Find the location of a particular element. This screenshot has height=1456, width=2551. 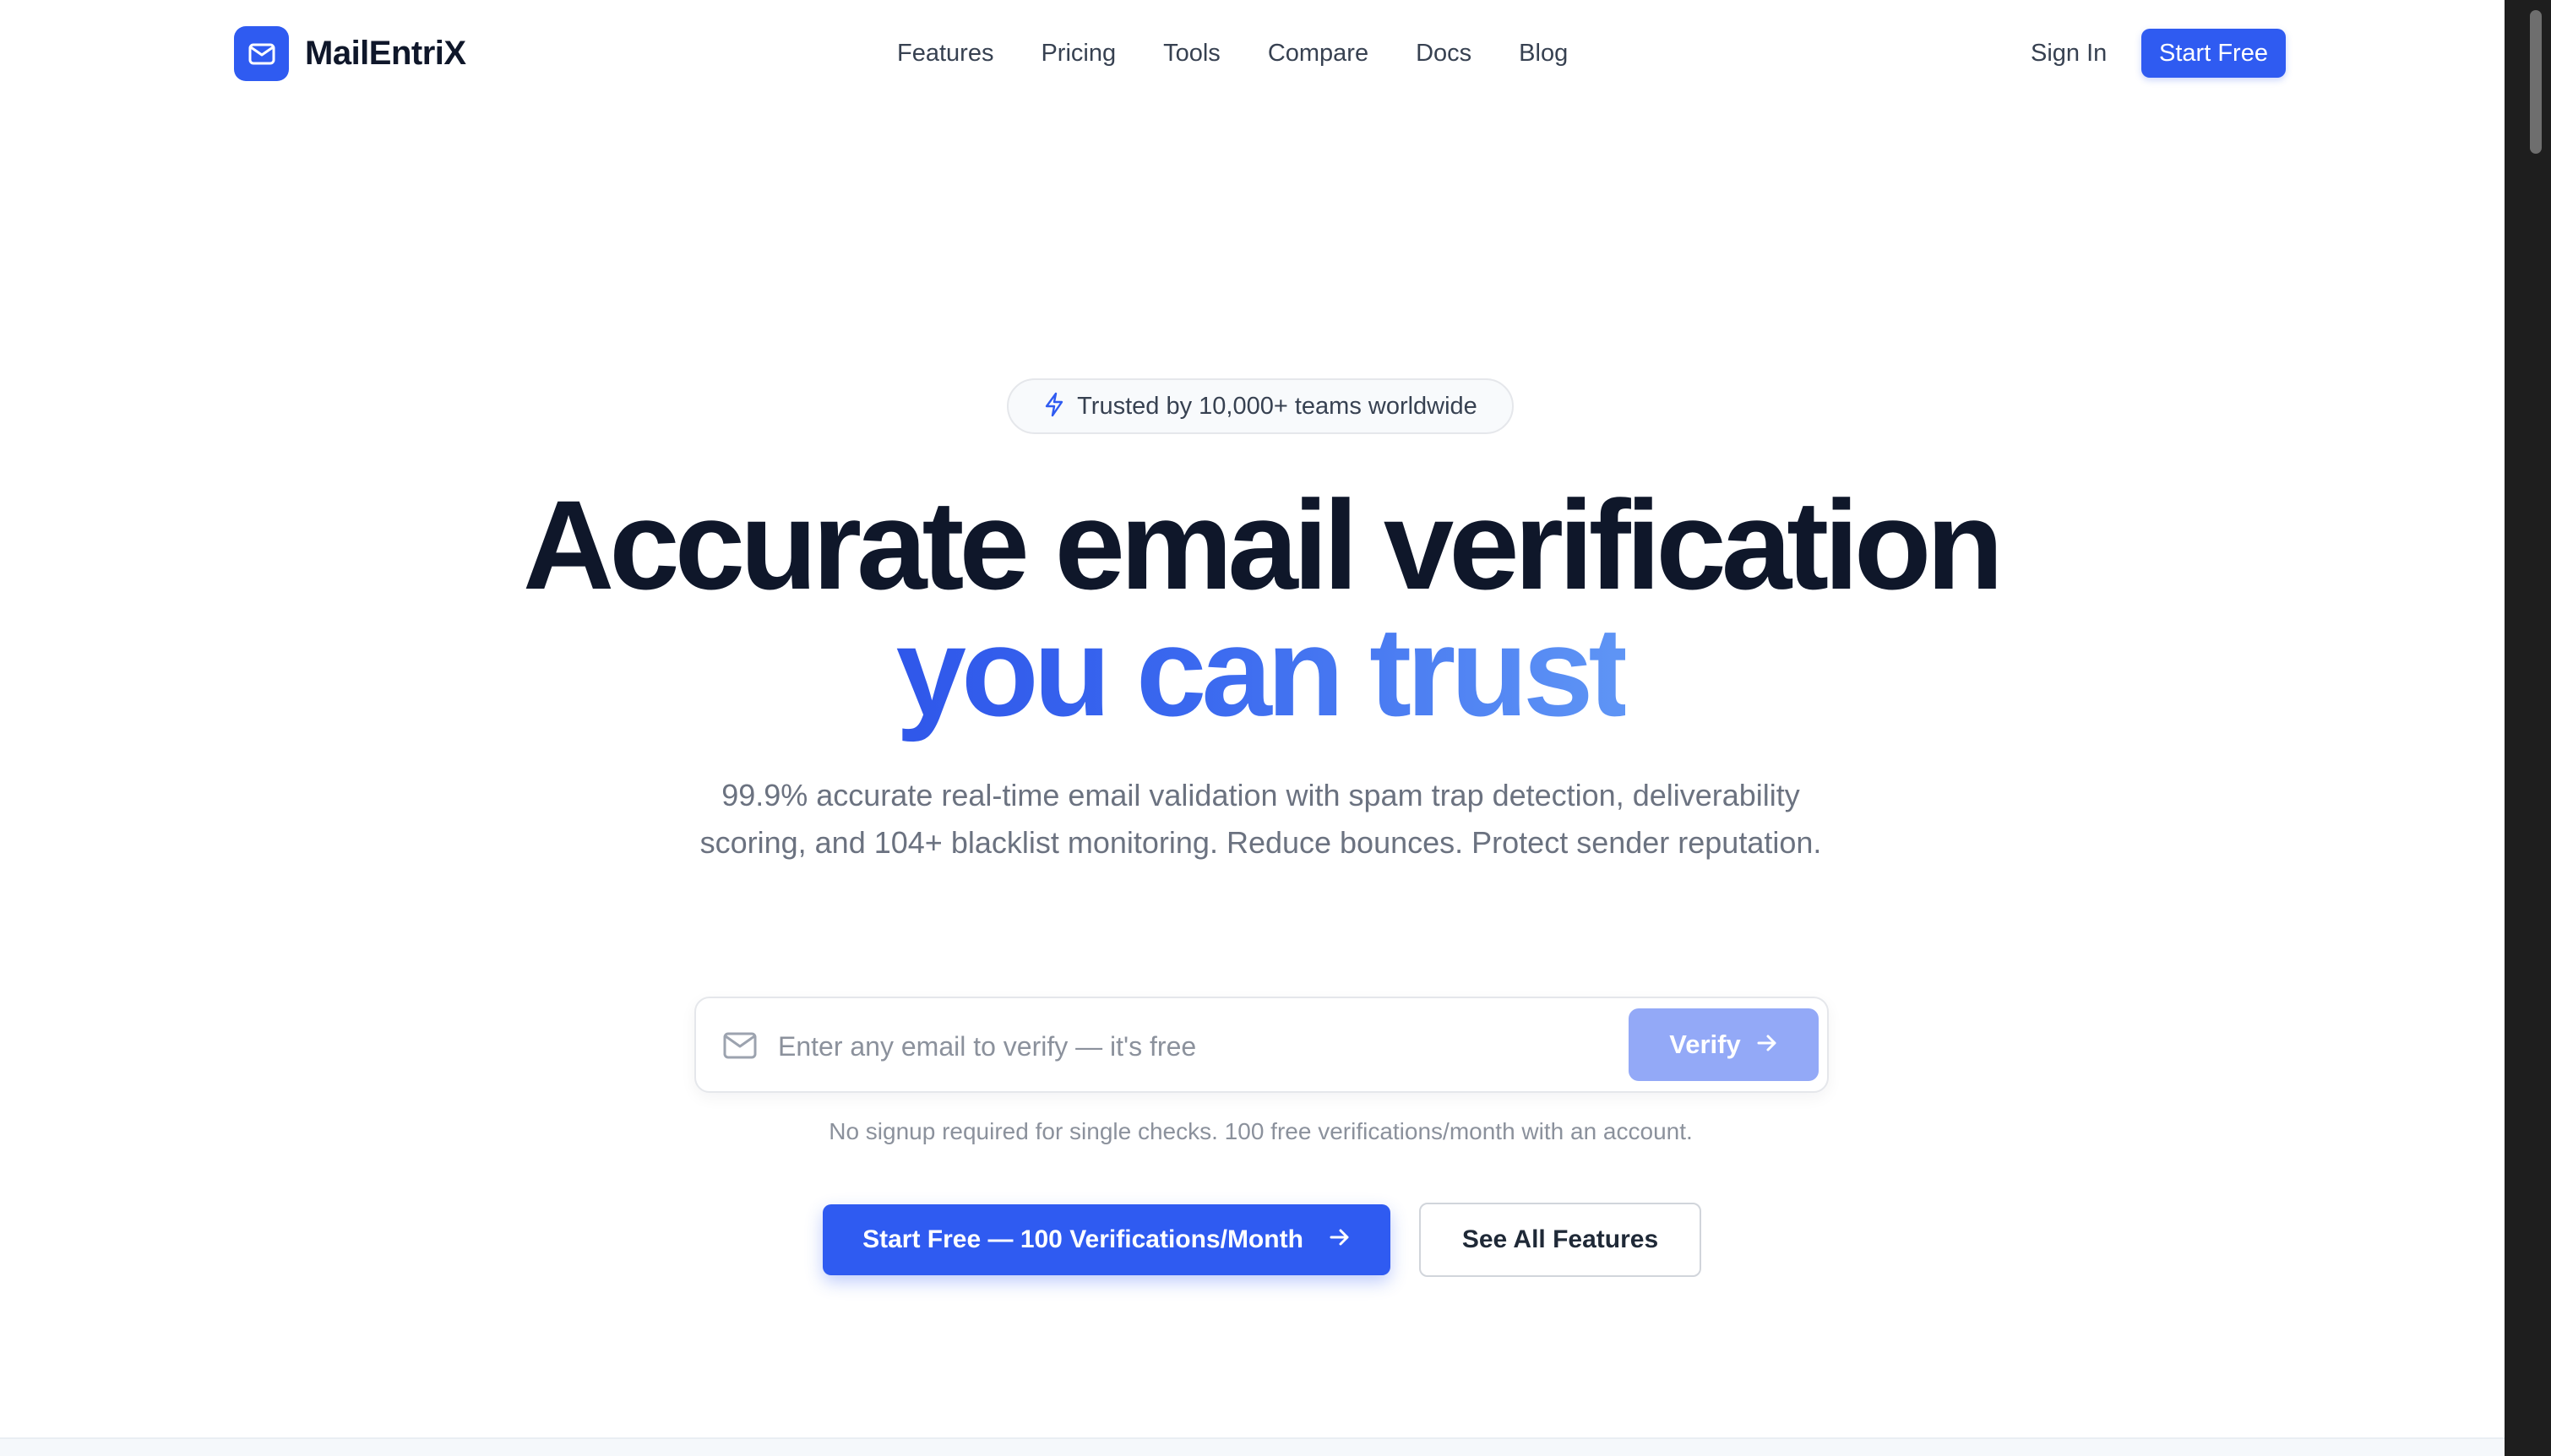

lightning-icon is located at coordinates (1054, 406).